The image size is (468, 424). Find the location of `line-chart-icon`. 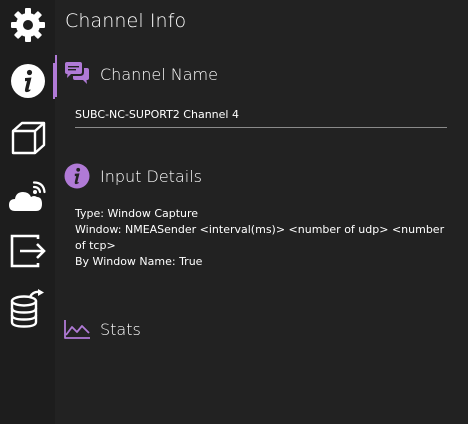

line-chart-icon is located at coordinates (77, 329).